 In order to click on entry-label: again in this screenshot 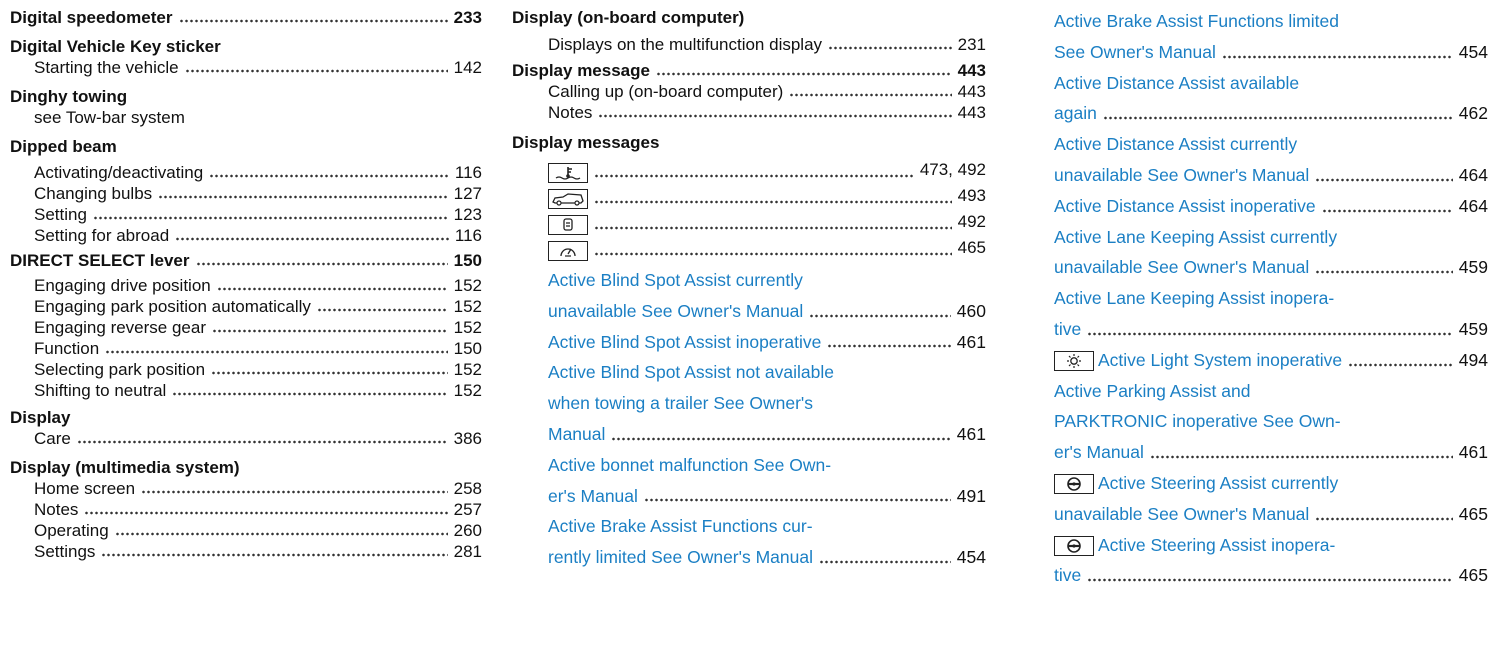, I will do `click(1075, 113)`.